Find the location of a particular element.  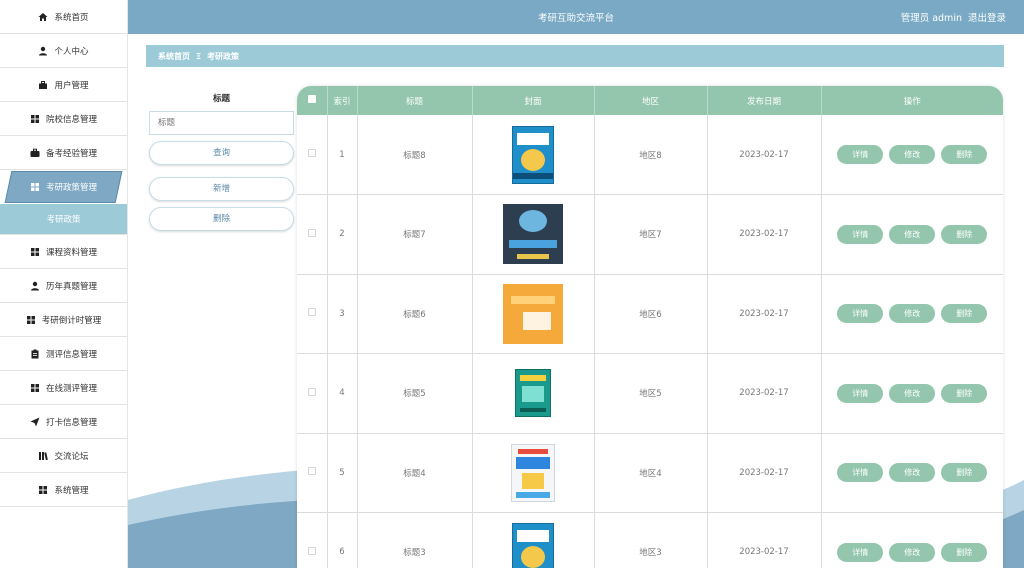

sidebar-item-experience: 备考经验管理 is located at coordinates (63, 153).